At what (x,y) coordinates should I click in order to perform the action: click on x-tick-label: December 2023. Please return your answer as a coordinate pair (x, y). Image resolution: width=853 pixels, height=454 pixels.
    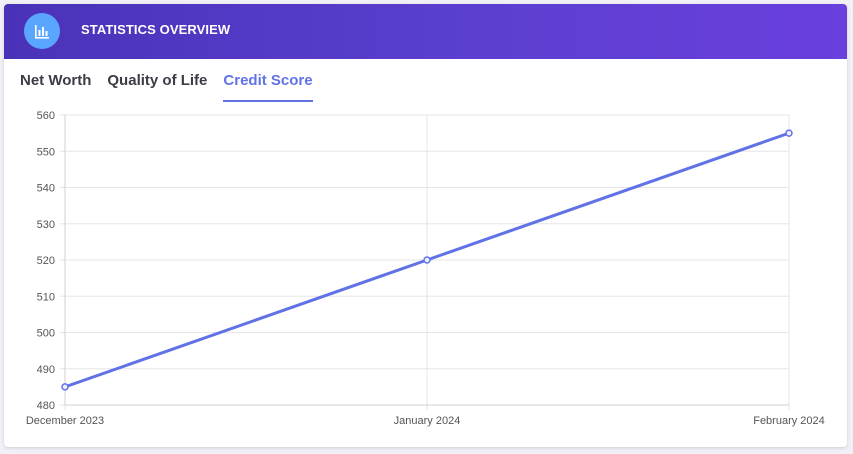
    Looking at the image, I should click on (65, 421).